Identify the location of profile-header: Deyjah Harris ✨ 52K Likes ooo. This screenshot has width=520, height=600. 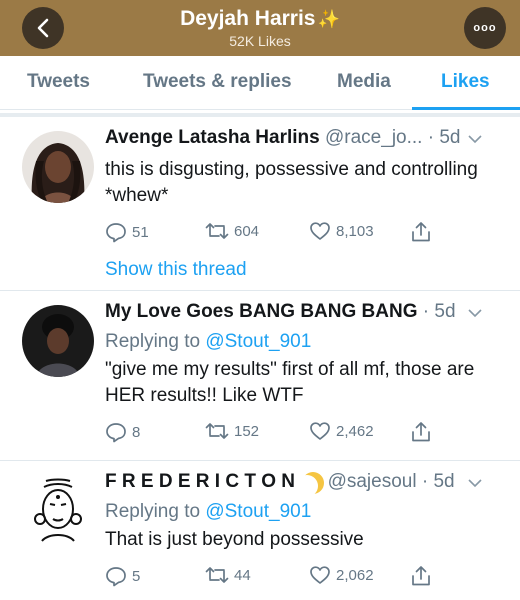
(260, 28).